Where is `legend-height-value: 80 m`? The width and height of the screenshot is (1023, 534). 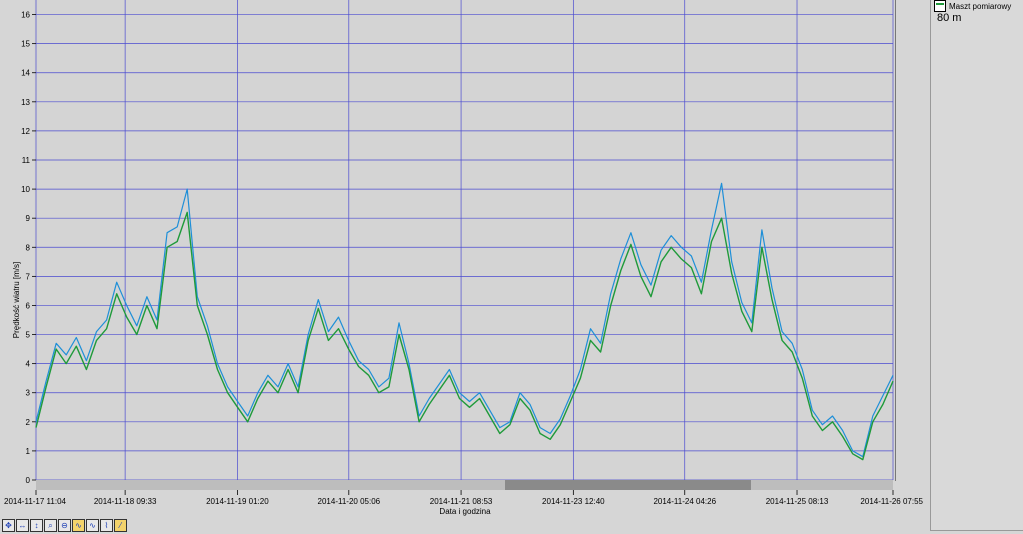 legend-height-value: 80 m is located at coordinates (949, 18).